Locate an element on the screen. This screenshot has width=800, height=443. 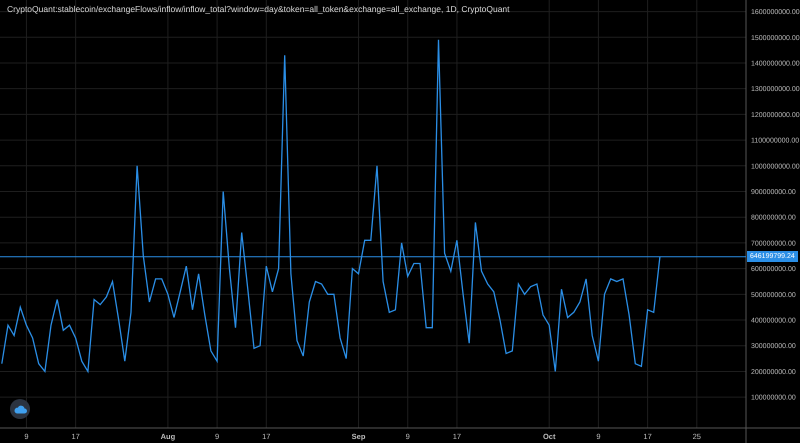
logo-button is located at coordinates (20, 409).